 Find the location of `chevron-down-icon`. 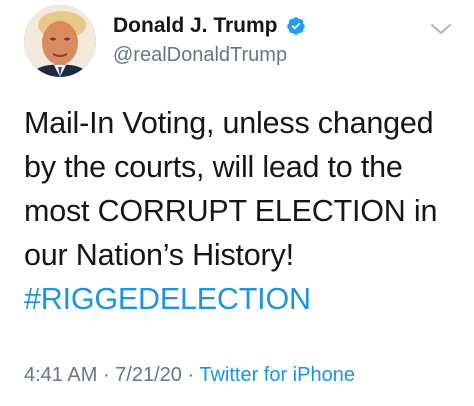

chevron-down-icon is located at coordinates (441, 29).